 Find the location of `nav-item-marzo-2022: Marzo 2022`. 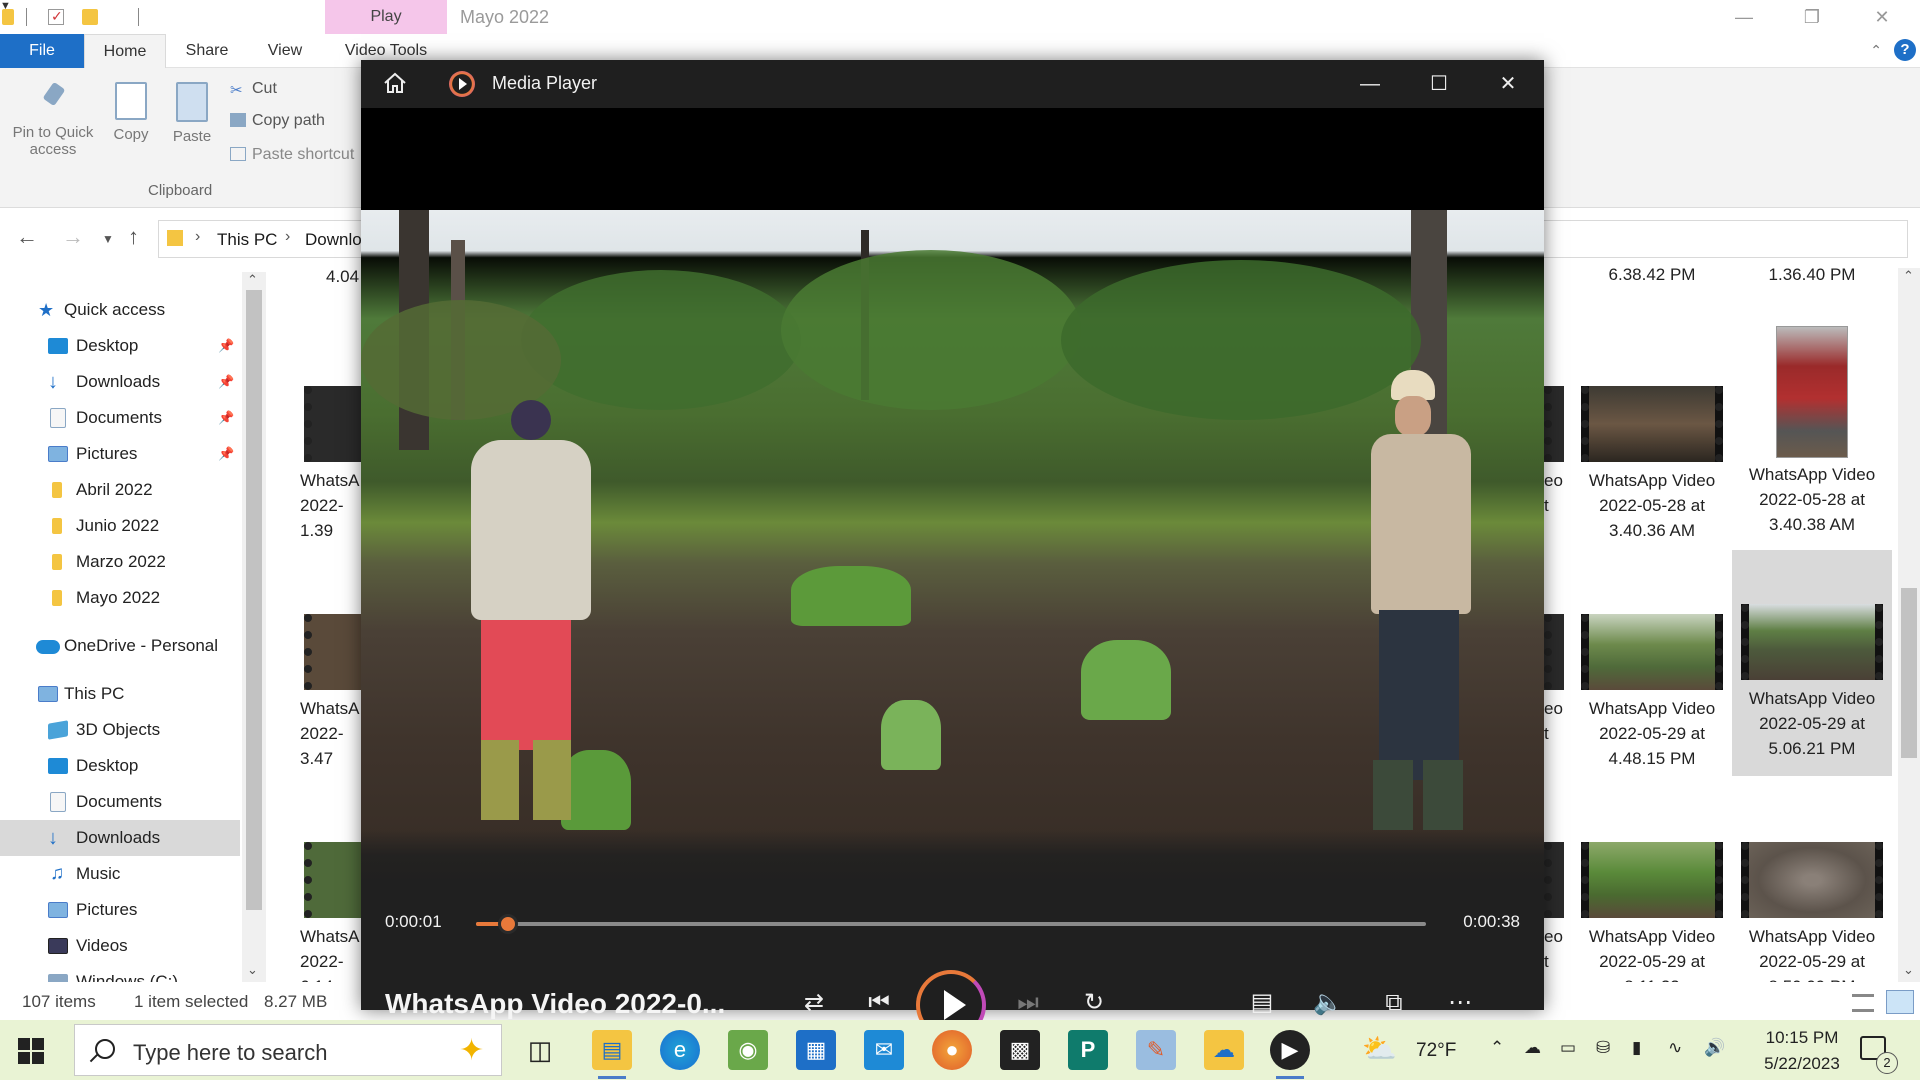

nav-item-marzo-2022: Marzo 2022 is located at coordinates (120, 562).